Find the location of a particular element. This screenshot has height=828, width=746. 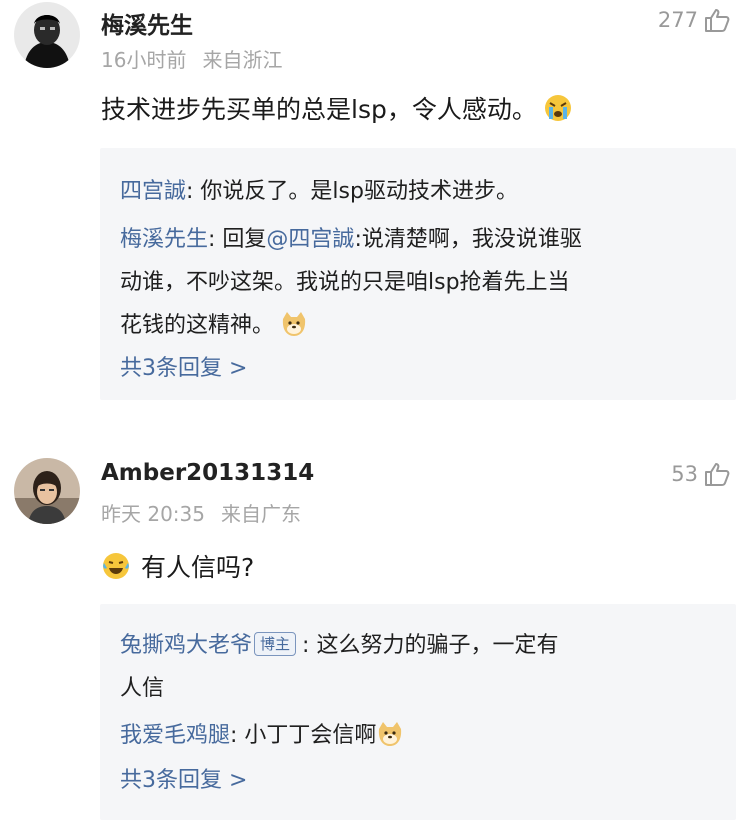

comment-time: 昨天 20:35 is located at coordinates (153, 514).